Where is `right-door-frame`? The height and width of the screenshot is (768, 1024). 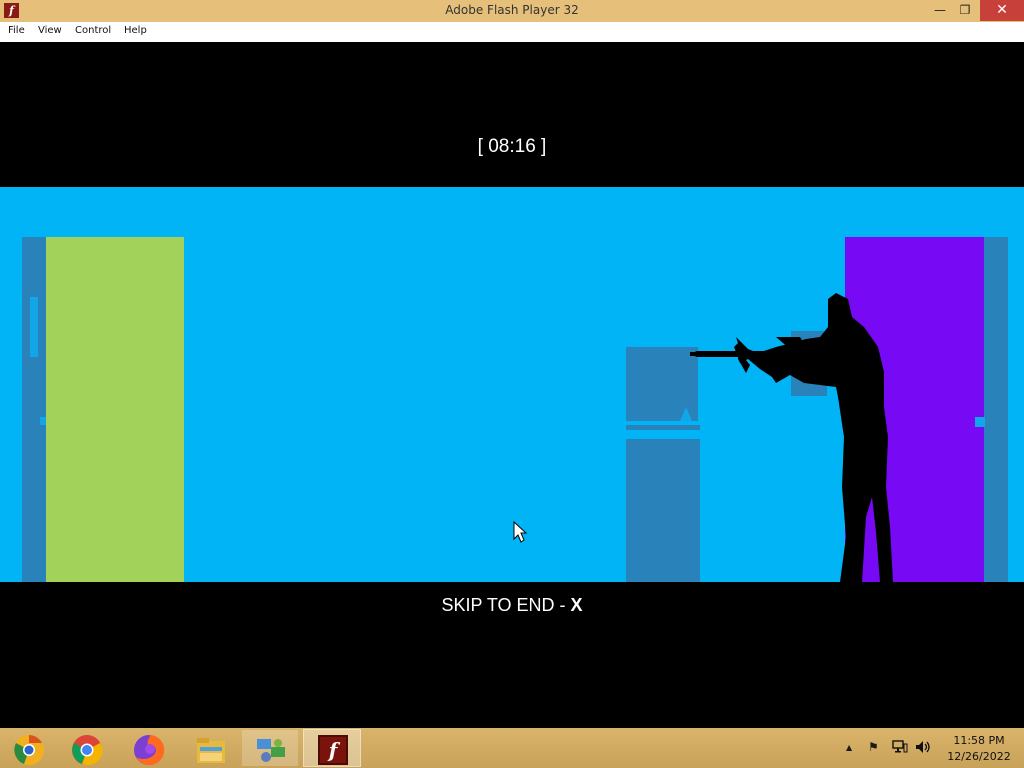
right-door-frame is located at coordinates (996, 409).